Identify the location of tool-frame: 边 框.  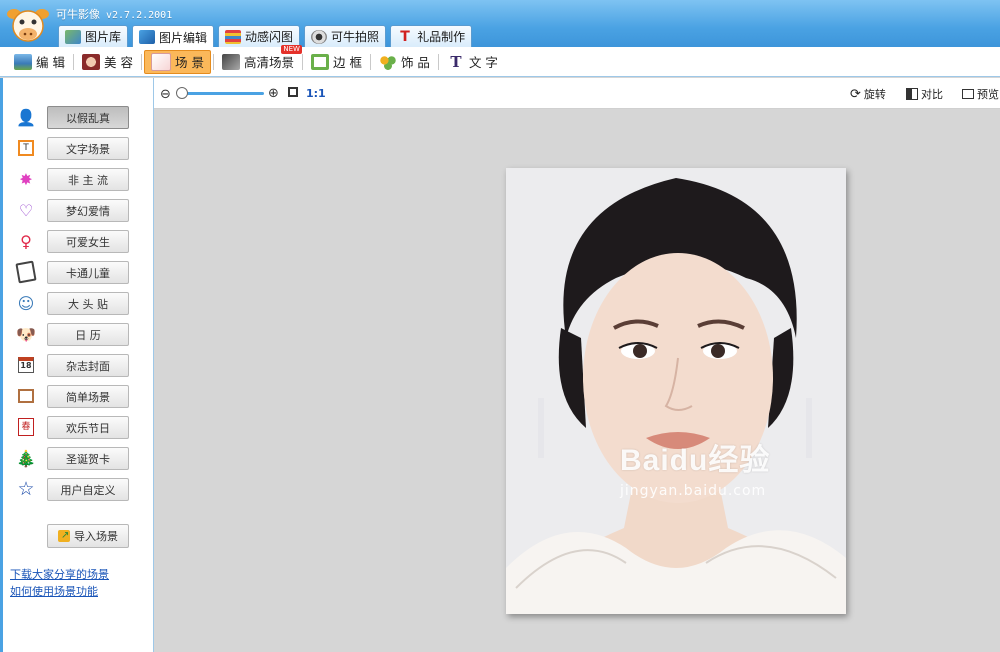
(336, 62).